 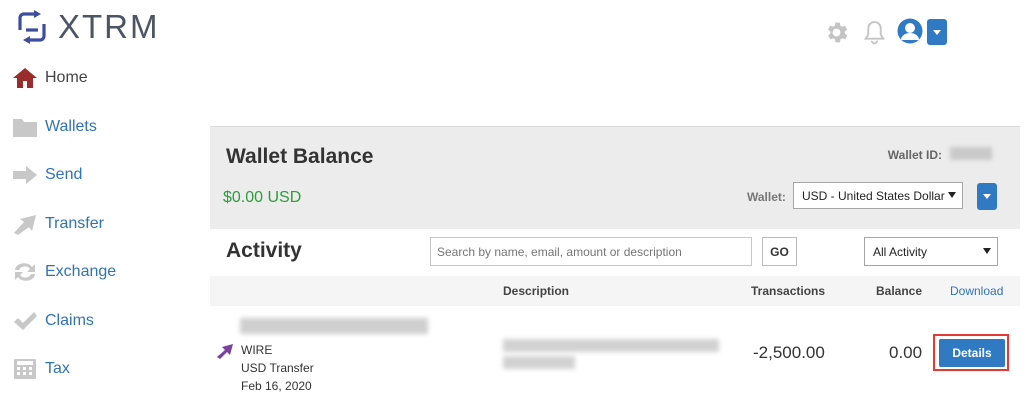 What do you see at coordinates (899, 291) in the screenshot?
I see `column-header-balance: Balance` at bounding box center [899, 291].